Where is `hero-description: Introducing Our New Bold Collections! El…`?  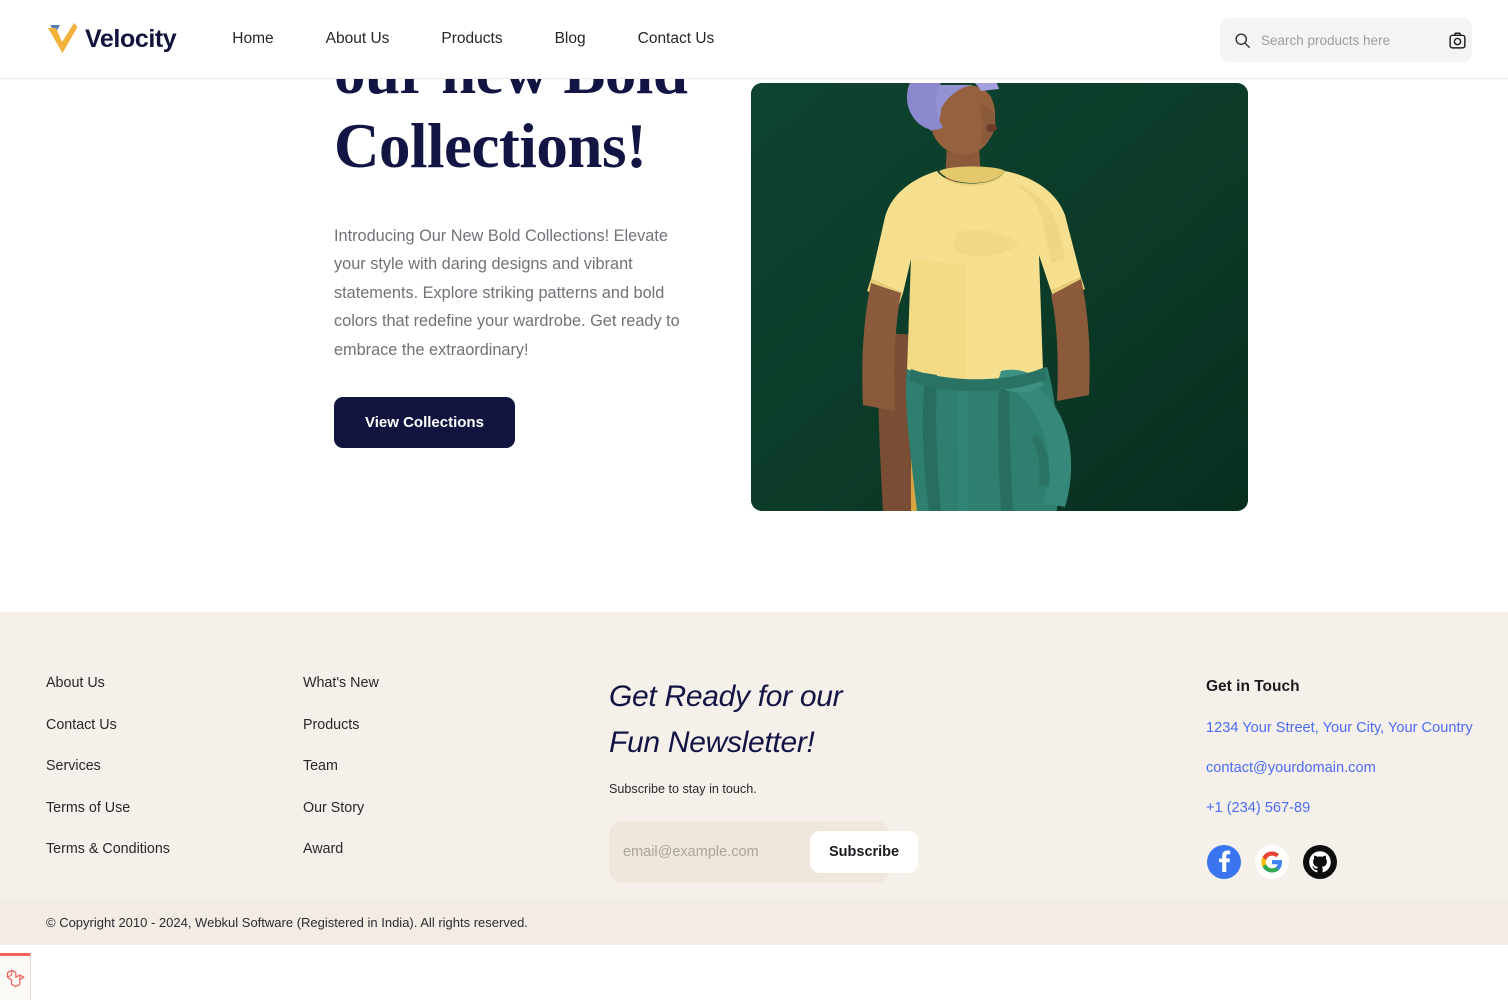 hero-description: Introducing Our New Bold Collections! El… is located at coordinates (507, 292).